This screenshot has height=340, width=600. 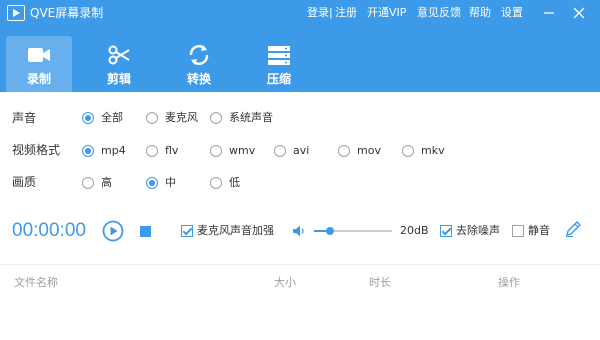 What do you see at coordinates (480, 13) in the screenshot?
I see `help-link: 帮助` at bounding box center [480, 13].